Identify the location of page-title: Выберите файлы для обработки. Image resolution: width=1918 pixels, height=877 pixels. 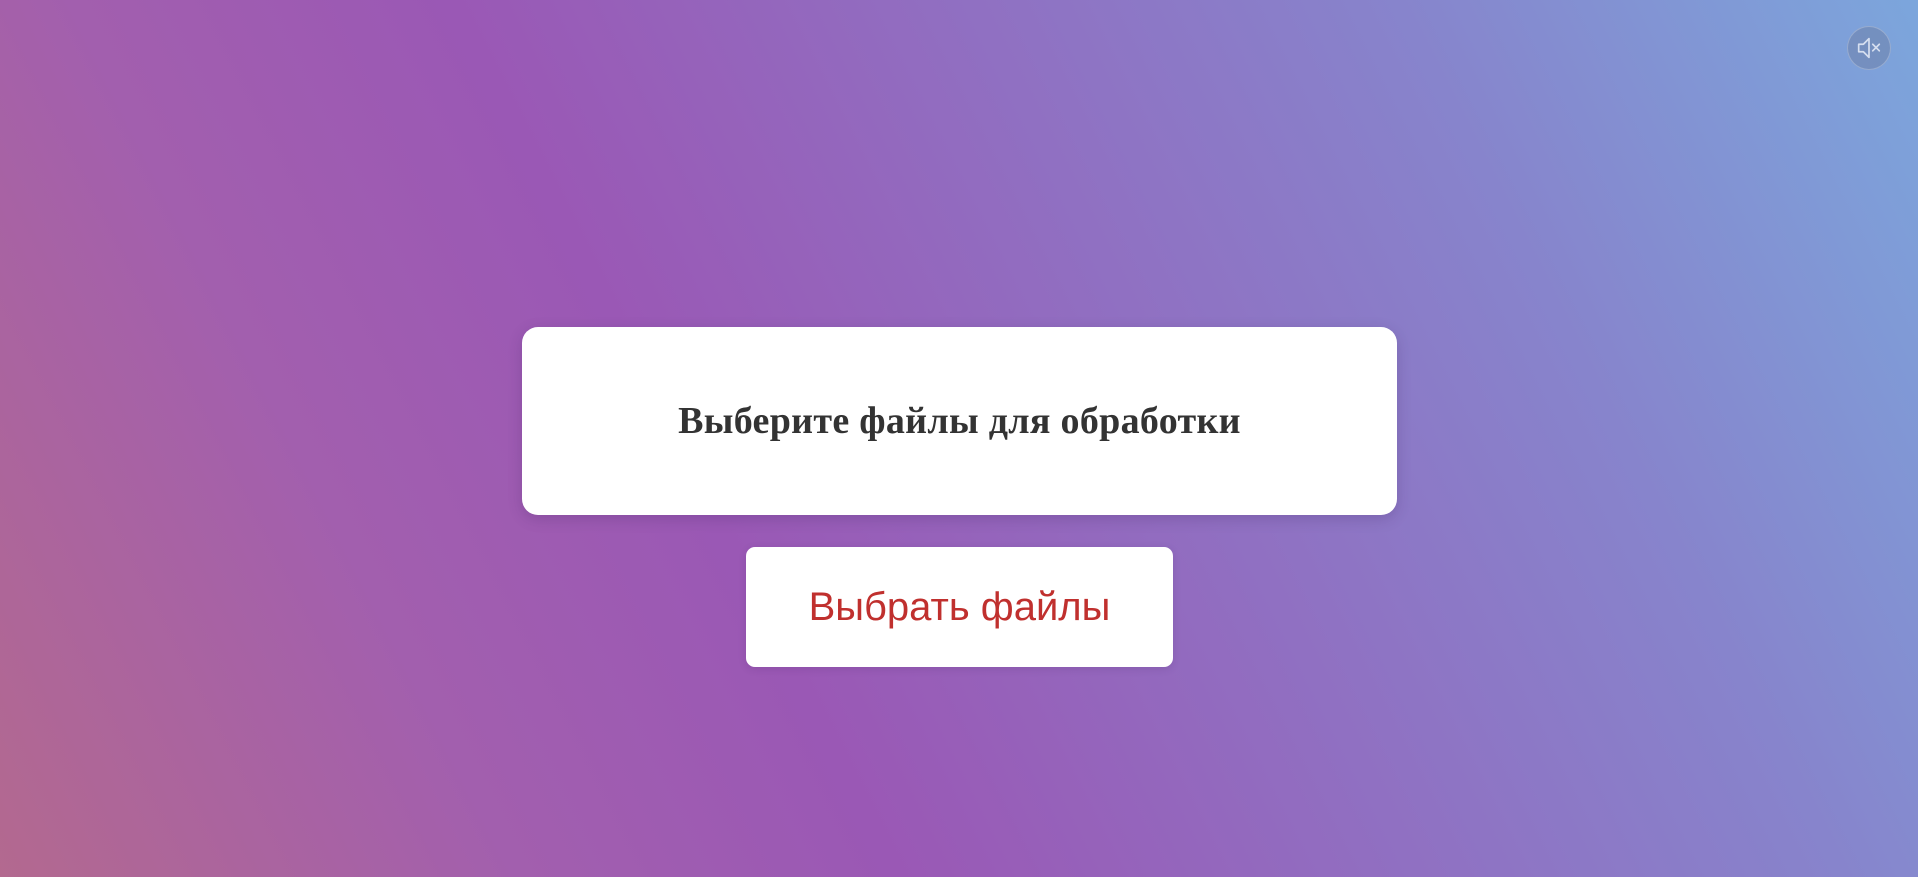
(959, 421).